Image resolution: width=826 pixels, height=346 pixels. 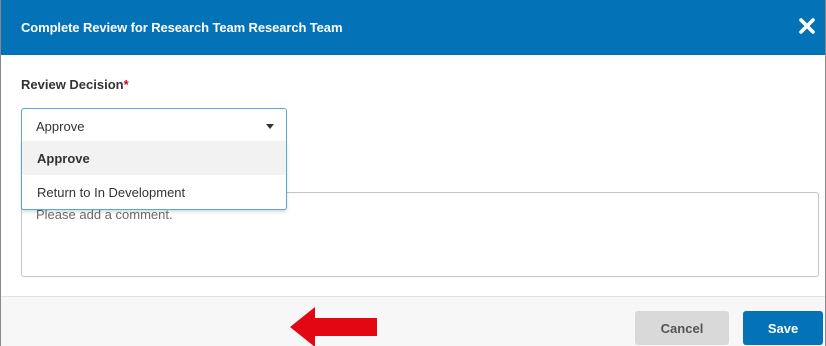 I want to click on close-icon, so click(x=807, y=26).